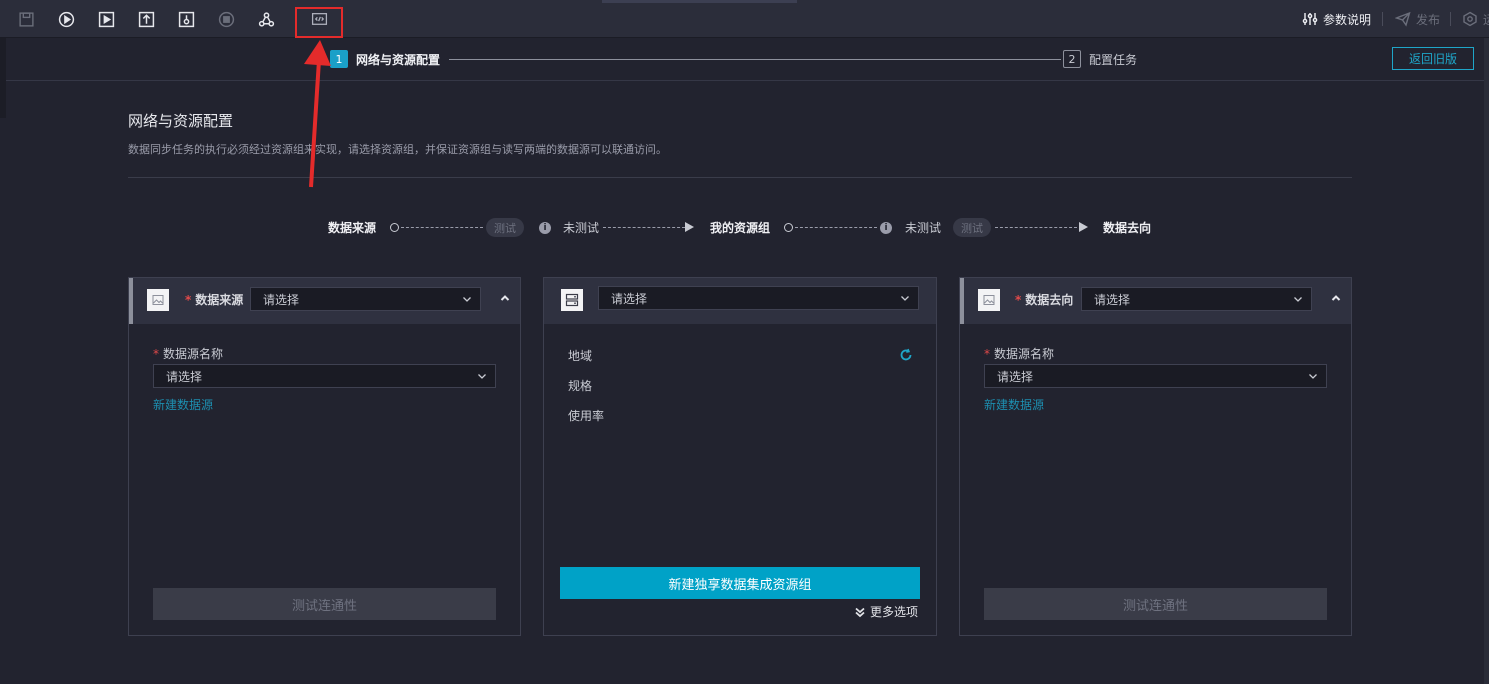 Image resolution: width=1489 pixels, height=684 pixels. Describe the element at coordinates (580, 356) in the screenshot. I see `region-label: 地域` at that location.